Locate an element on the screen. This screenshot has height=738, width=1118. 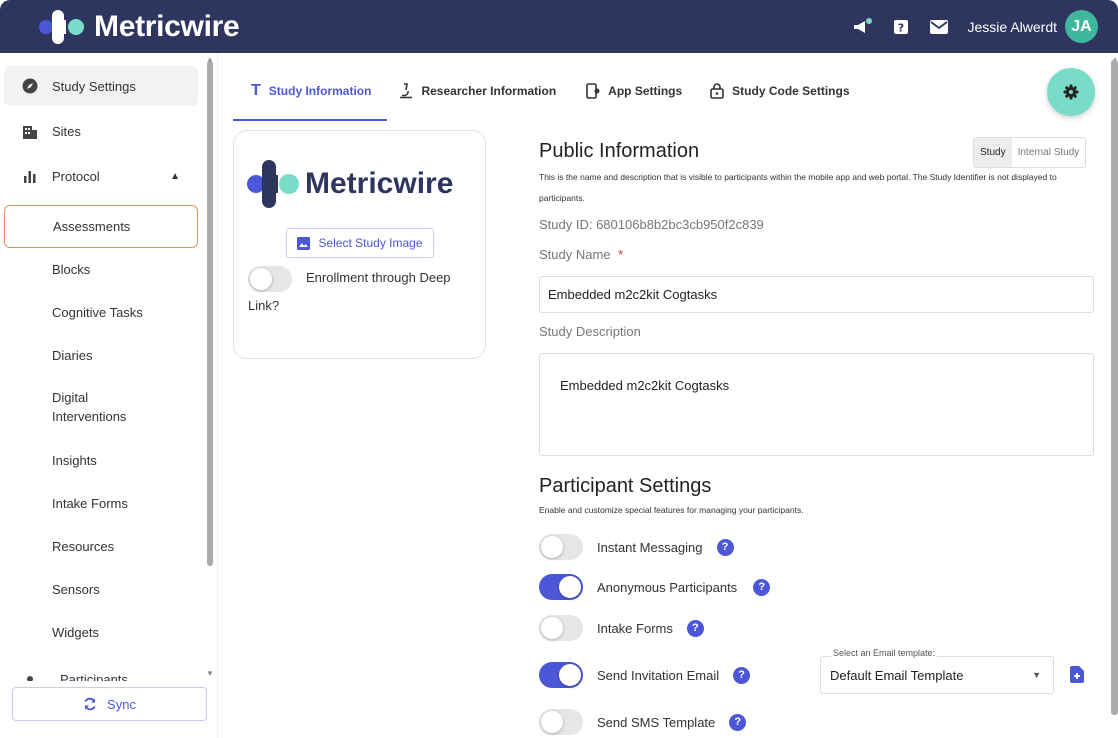
lock-icon is located at coordinates (717, 91).